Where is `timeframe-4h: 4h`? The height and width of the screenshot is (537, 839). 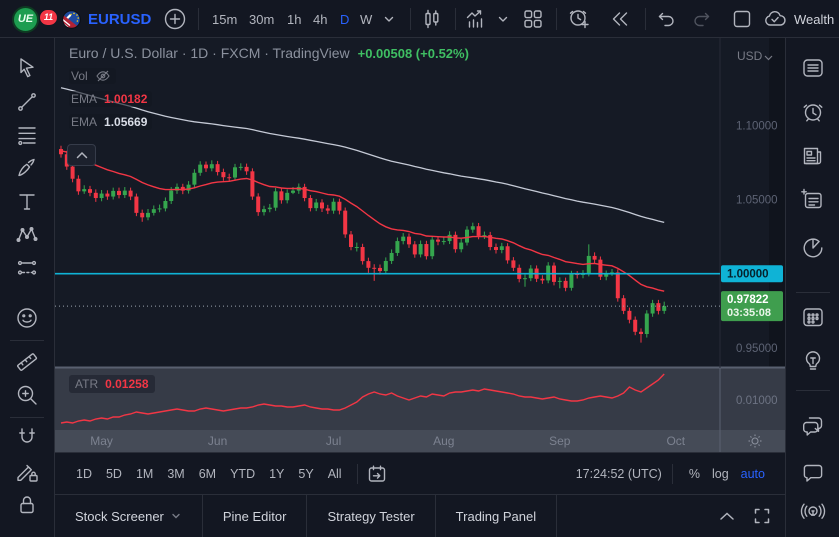
timeframe-4h: 4h is located at coordinates (320, 19).